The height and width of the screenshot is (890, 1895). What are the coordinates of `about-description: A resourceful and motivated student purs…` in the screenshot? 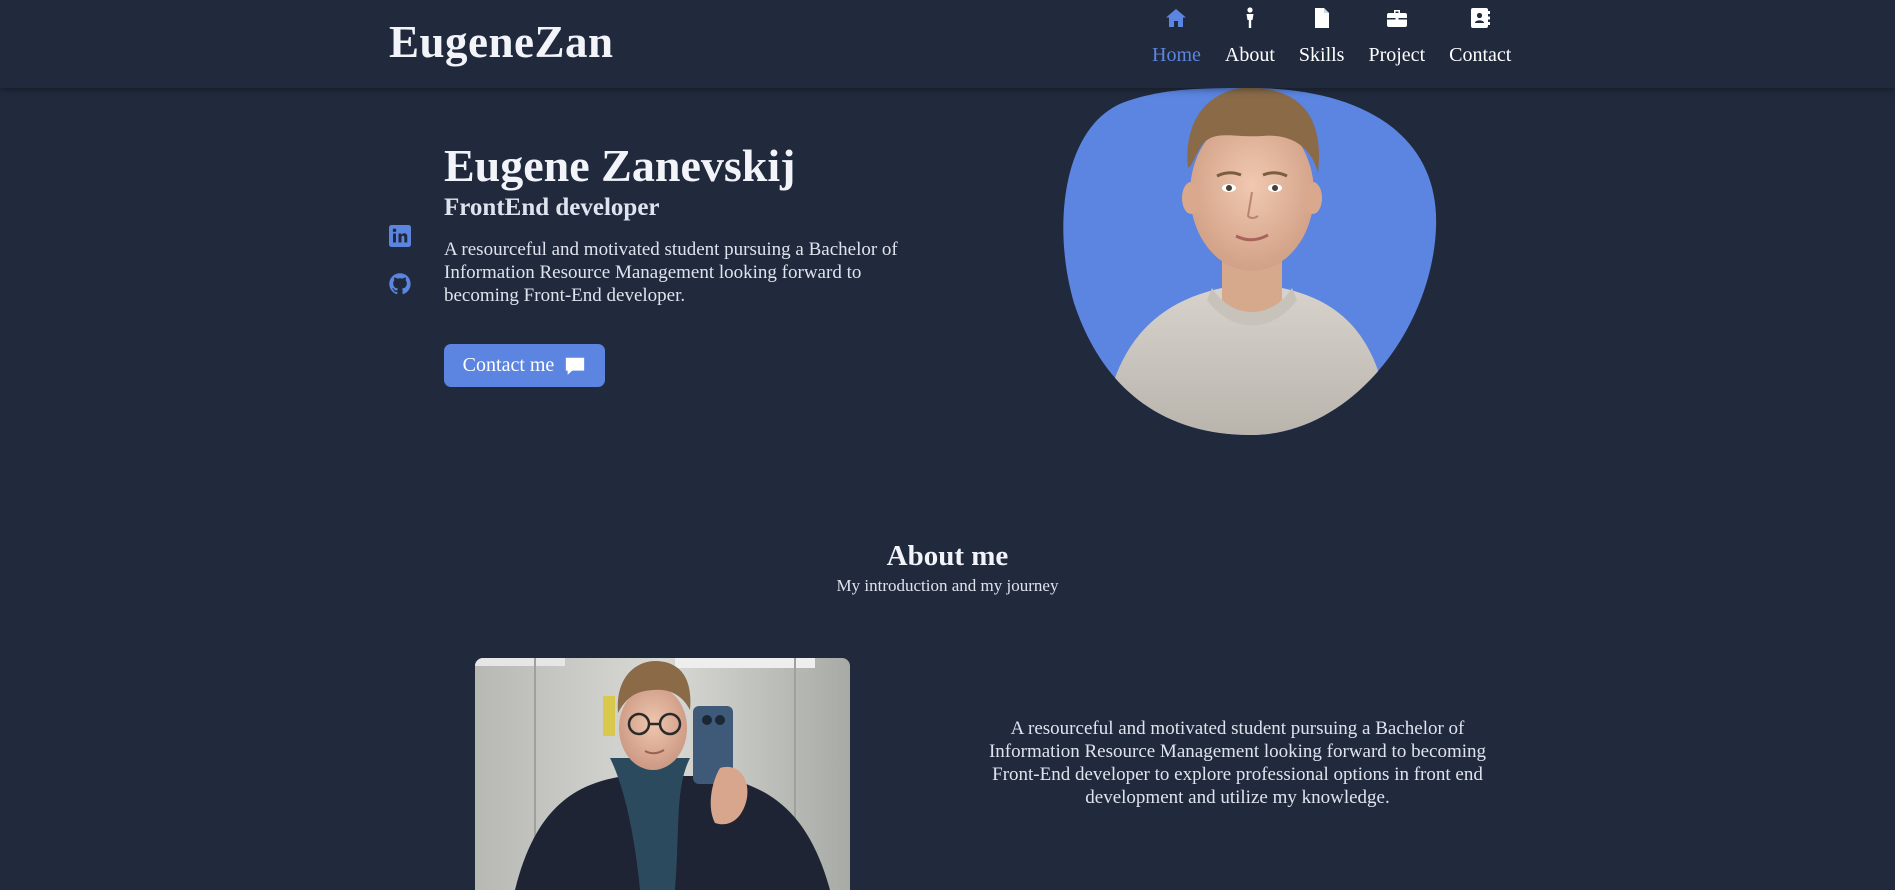 It's located at (1237, 763).